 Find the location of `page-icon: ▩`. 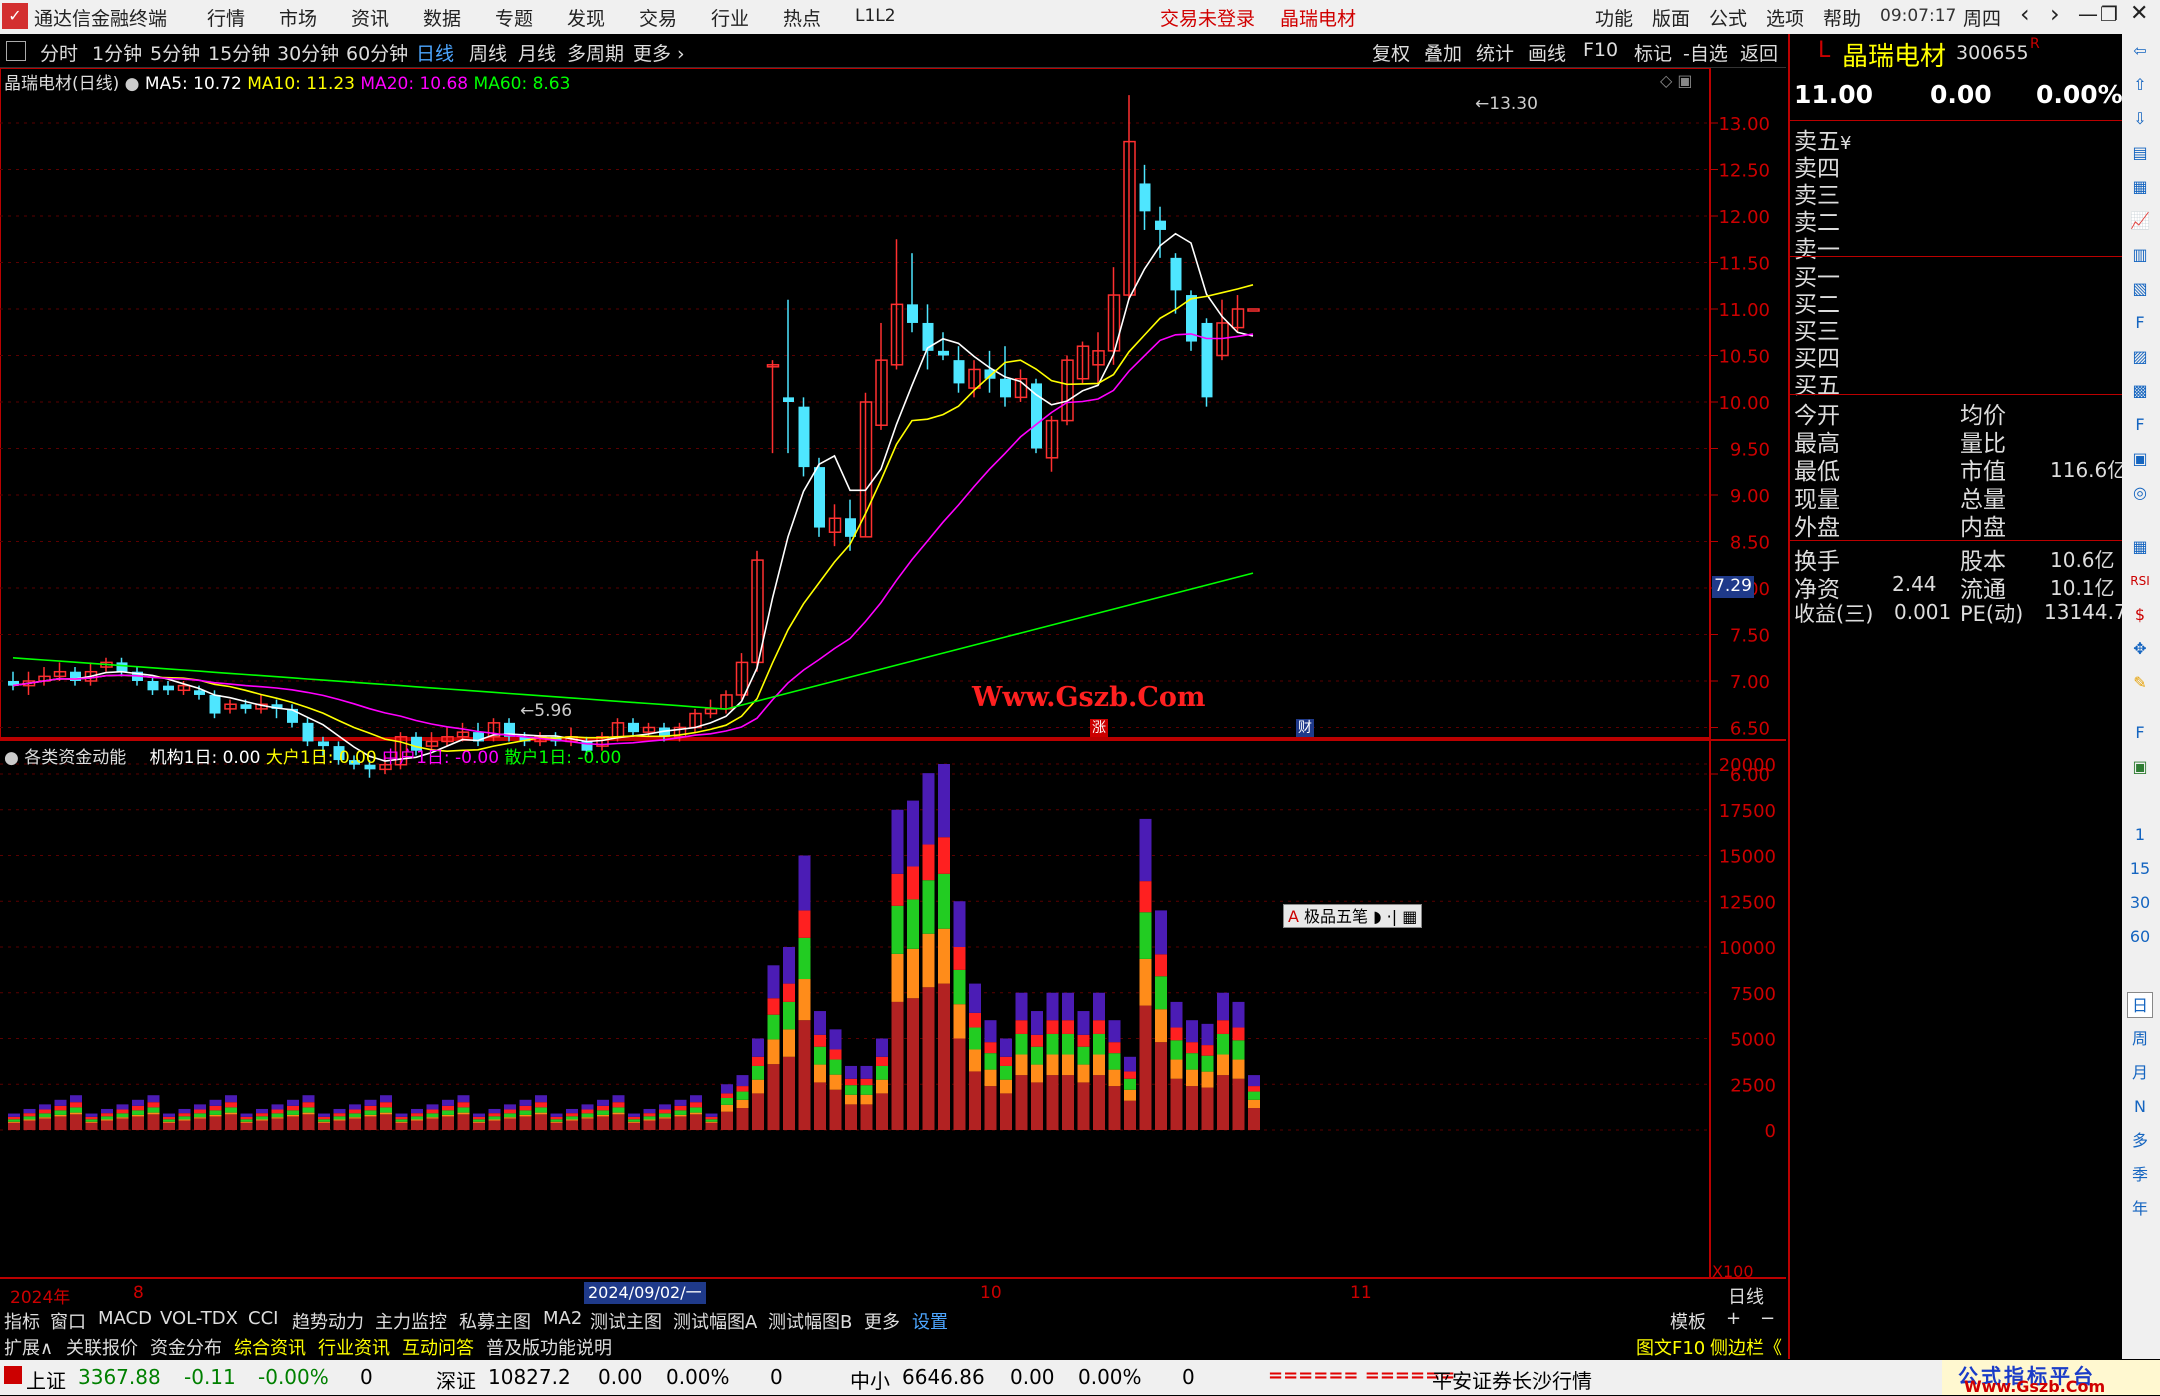

page-icon: ▩ is located at coordinates (2140, 391).